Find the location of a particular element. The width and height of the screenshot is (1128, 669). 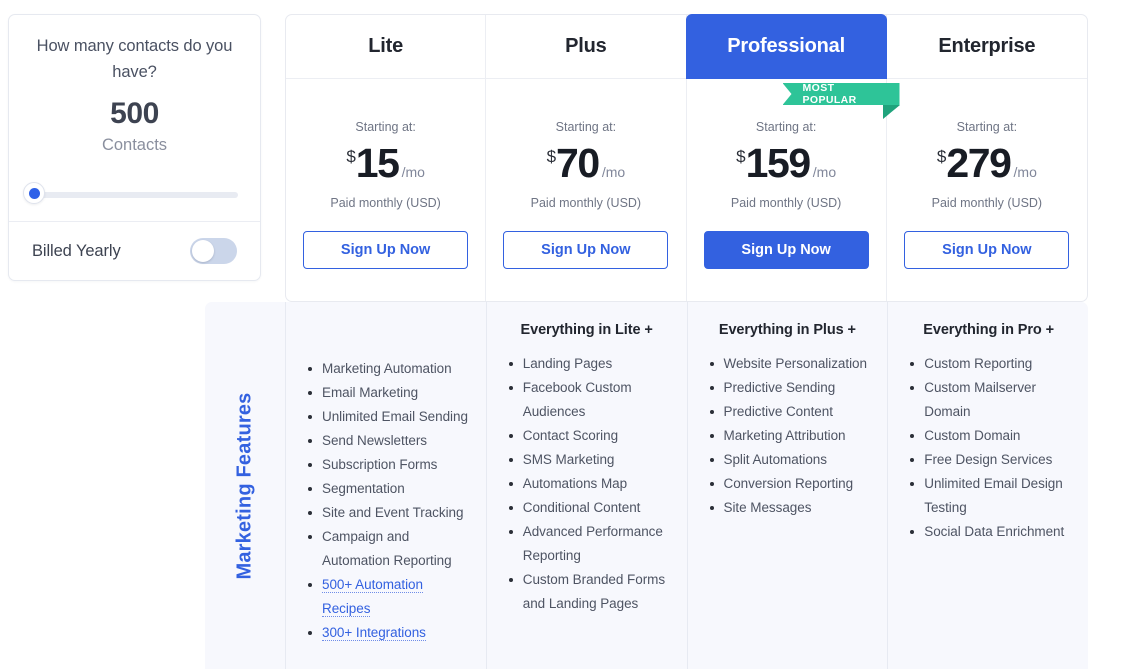

price-amount: 15 is located at coordinates (377, 163).